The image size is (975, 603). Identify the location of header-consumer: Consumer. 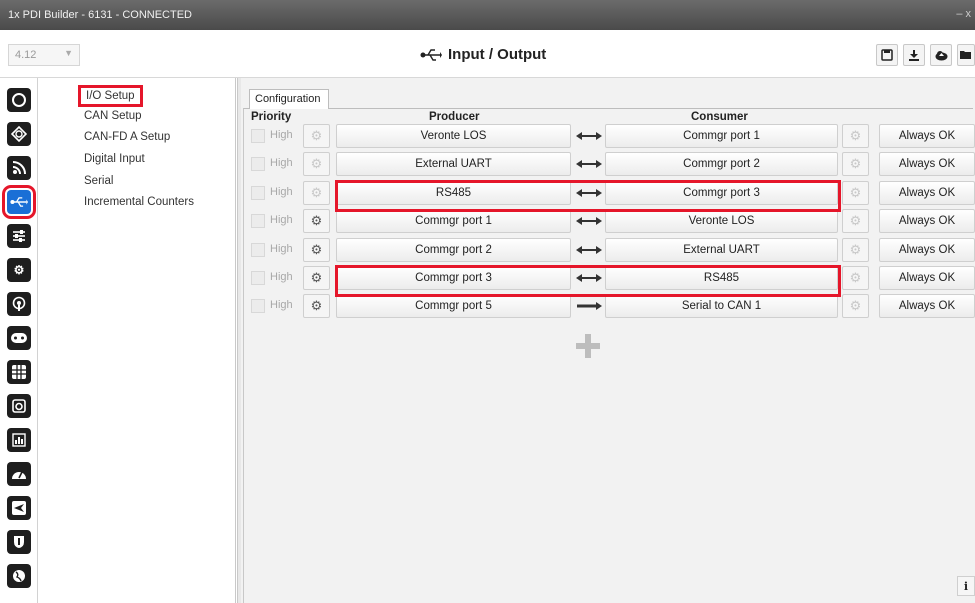
(719, 117).